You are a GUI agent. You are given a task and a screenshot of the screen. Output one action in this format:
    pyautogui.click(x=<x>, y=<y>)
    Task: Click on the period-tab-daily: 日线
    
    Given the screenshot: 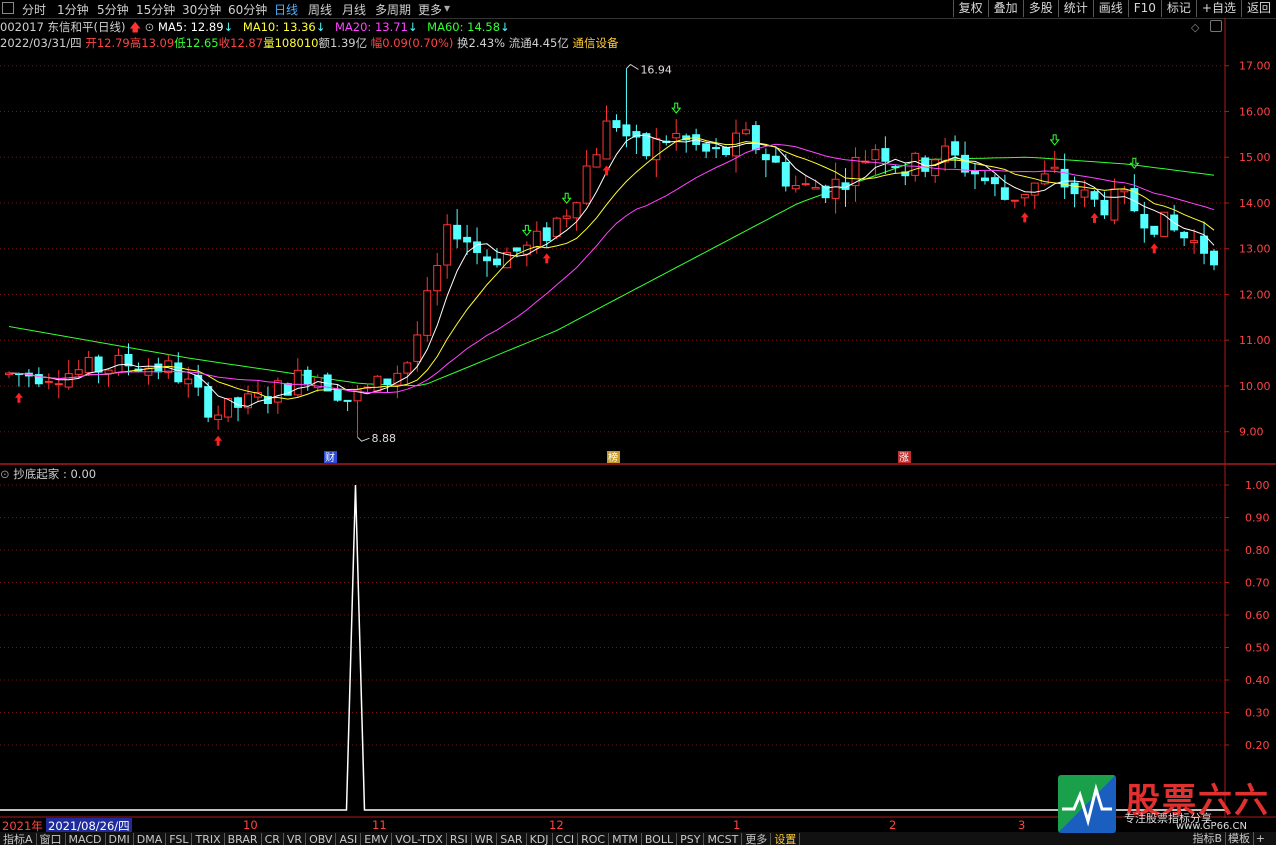 What is the action you would take?
    pyautogui.click(x=286, y=9)
    